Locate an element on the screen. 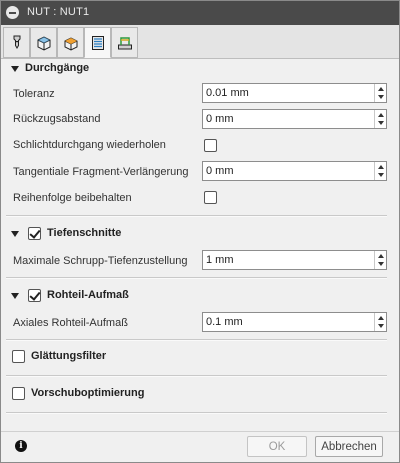 The width and height of the screenshot is (400, 463). collapse-icon is located at coordinates (12, 12).